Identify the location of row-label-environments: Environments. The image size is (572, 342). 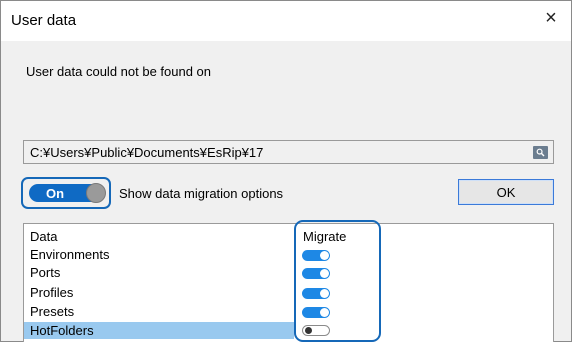
(70, 254).